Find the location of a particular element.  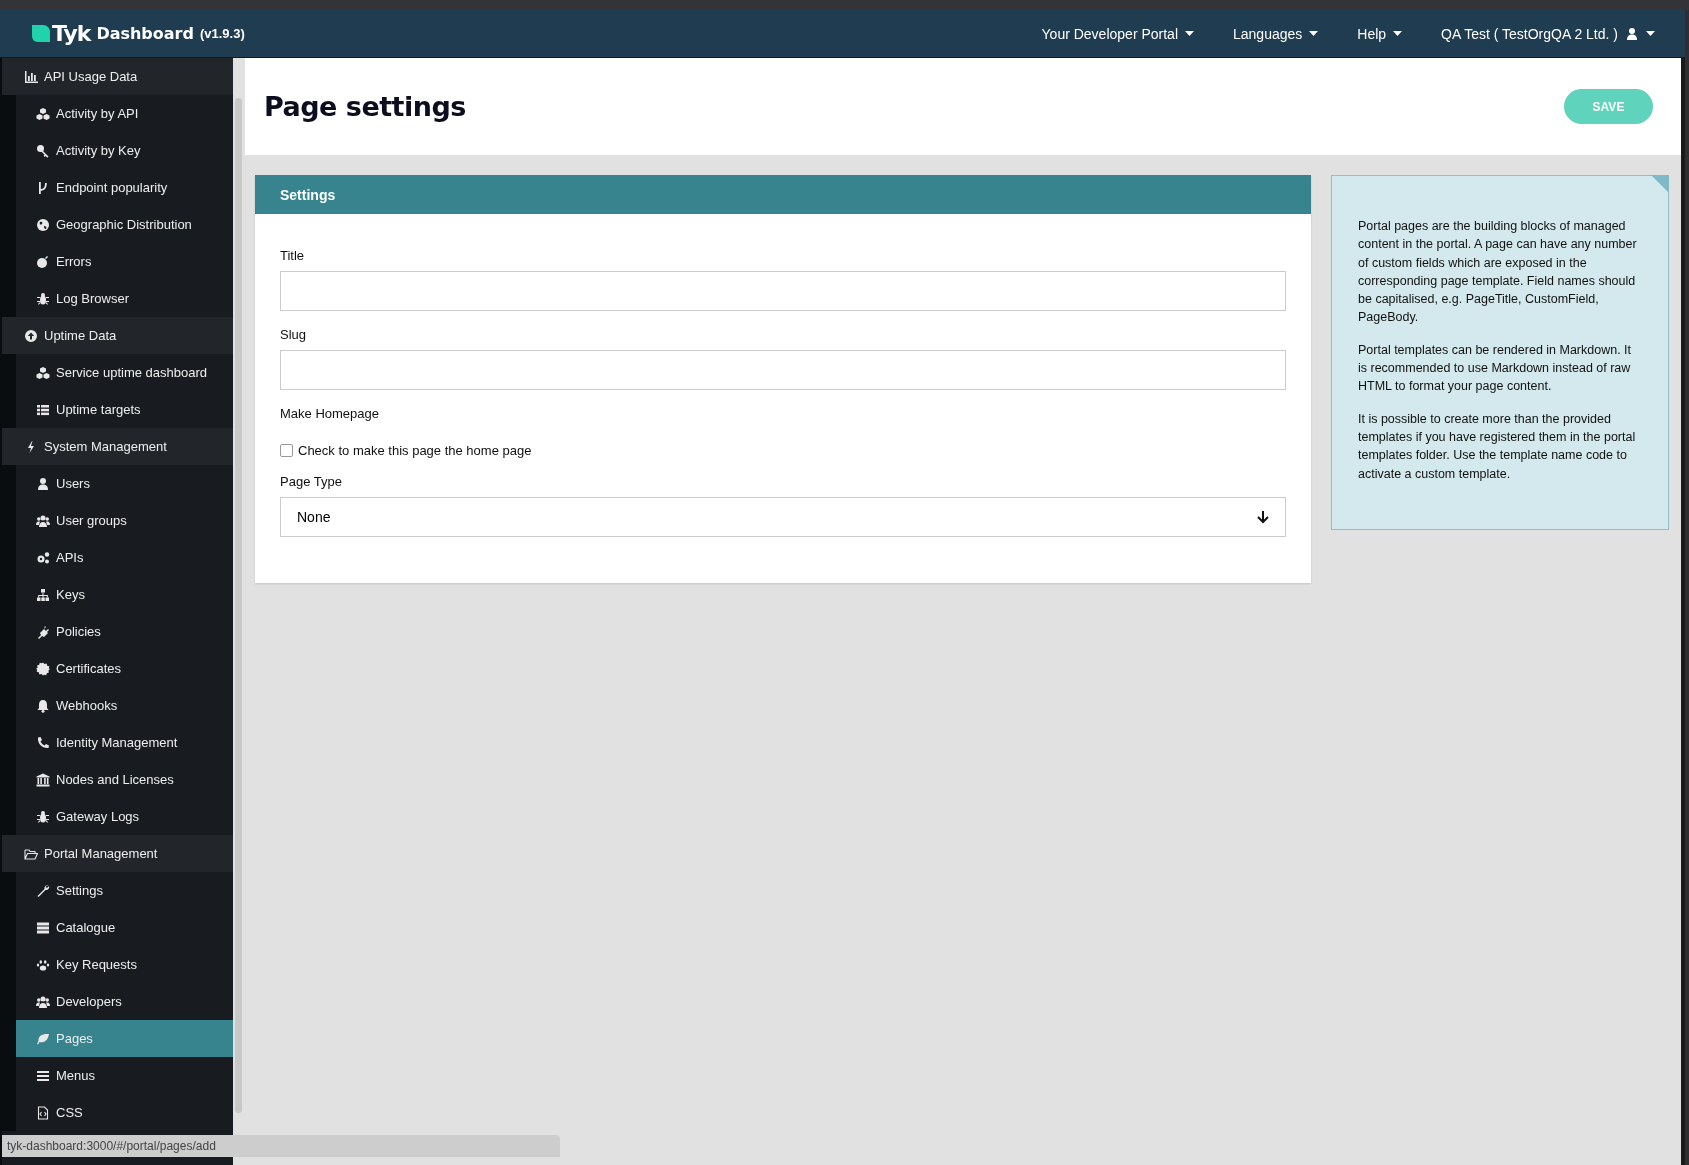

sidebar-item: Activity by API is located at coordinates (124, 113).